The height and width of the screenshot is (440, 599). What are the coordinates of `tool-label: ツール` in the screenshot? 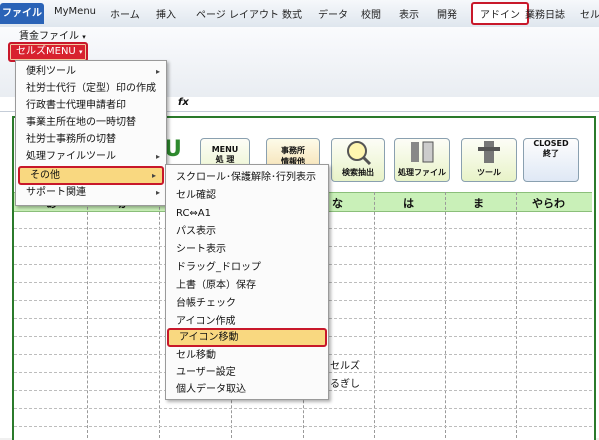 It's located at (489, 172).